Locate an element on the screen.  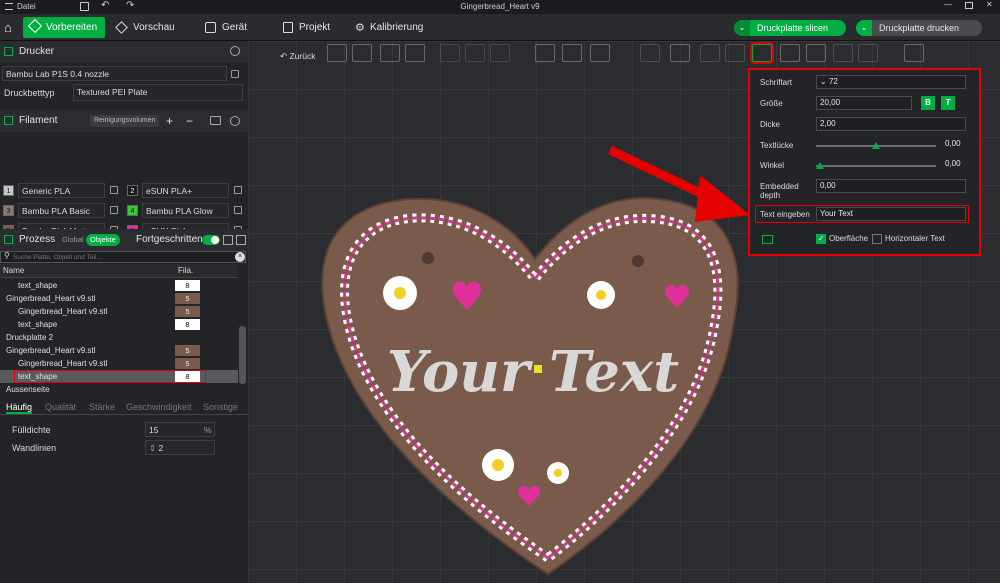
depth-input: 0,00 is located at coordinates (891, 186).